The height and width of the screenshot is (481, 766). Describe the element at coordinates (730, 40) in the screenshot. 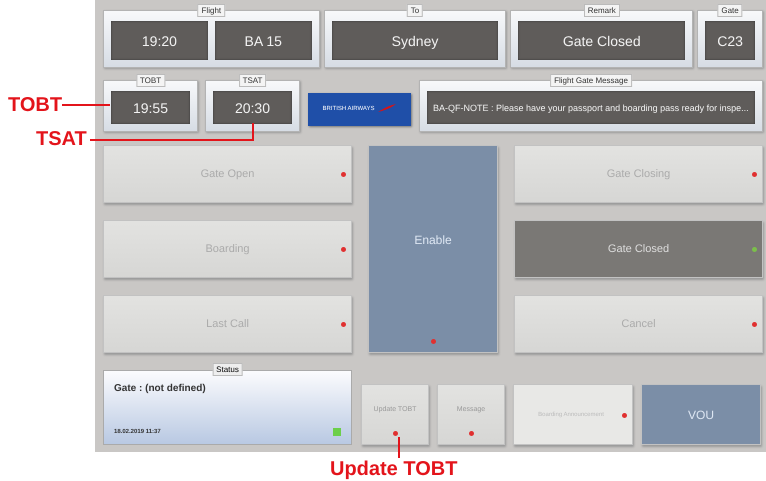

I see `value-field: C23` at that location.